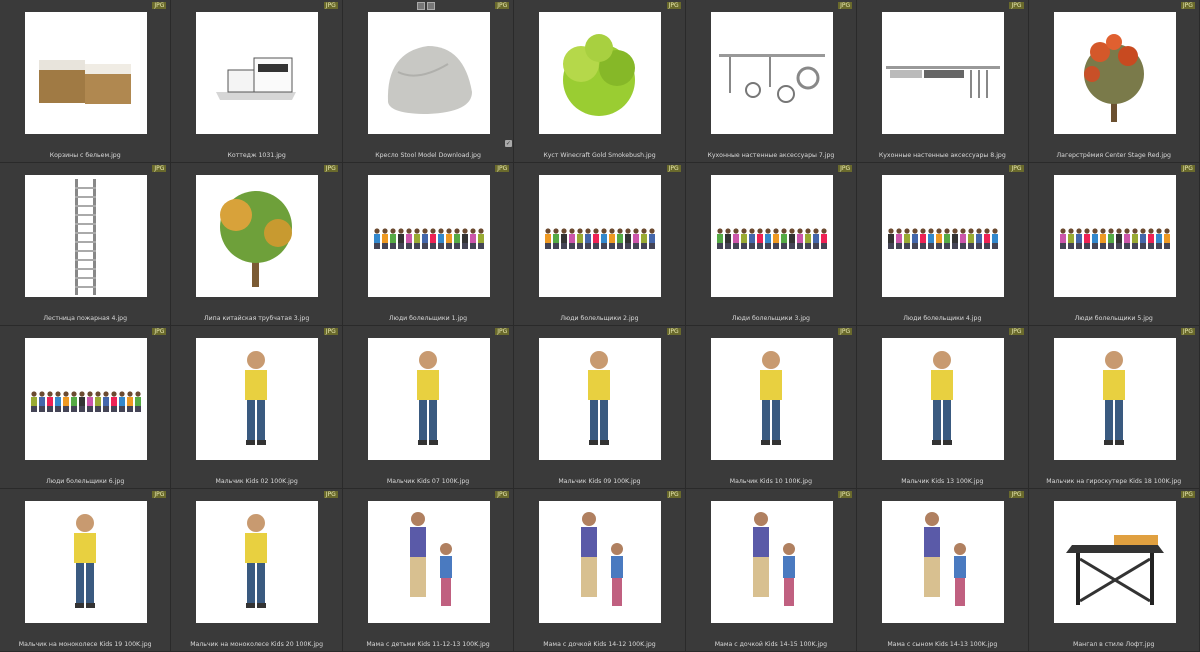 This screenshot has width=1200, height=652. I want to click on select-icon, so click(420, 6).